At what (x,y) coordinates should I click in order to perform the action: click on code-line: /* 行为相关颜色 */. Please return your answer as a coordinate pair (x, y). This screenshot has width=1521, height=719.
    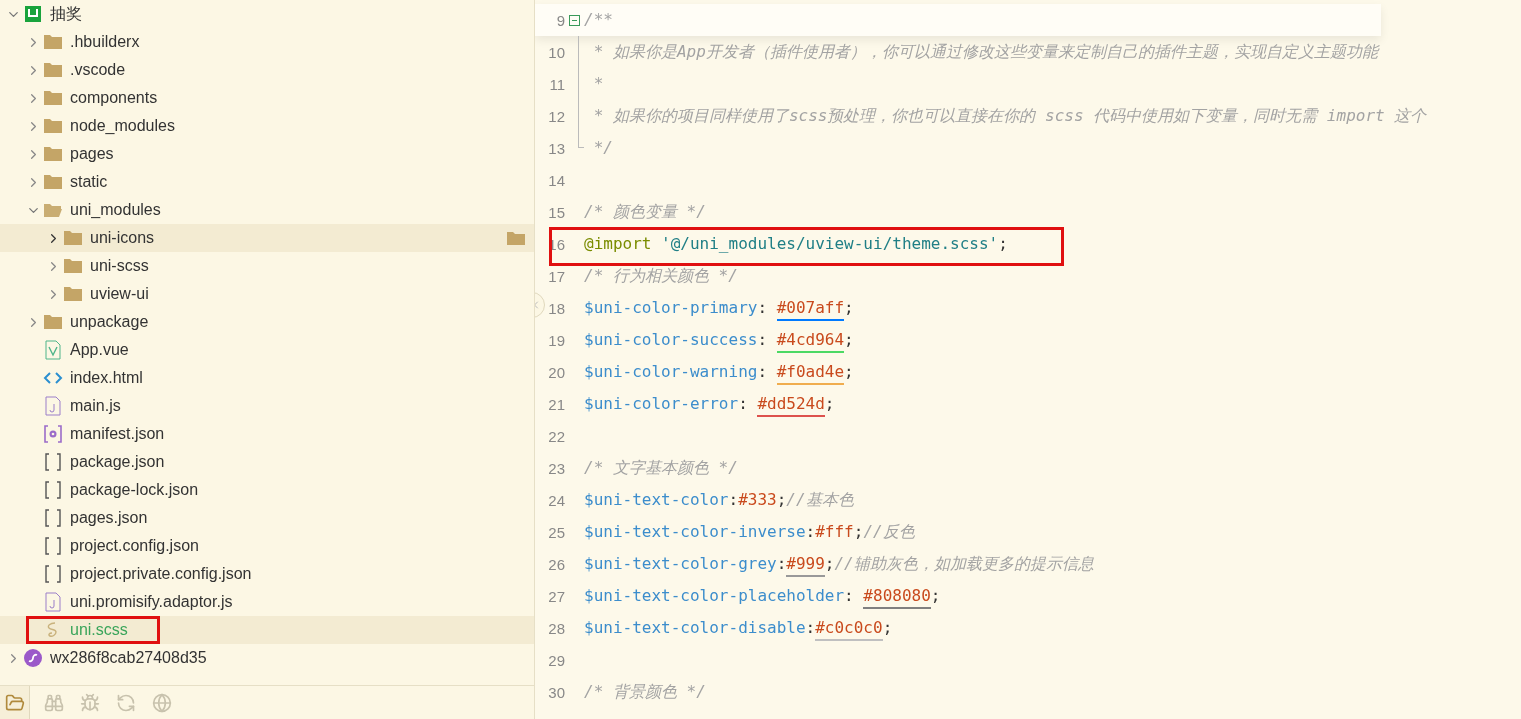
    Looking at the image, I should click on (661, 276).